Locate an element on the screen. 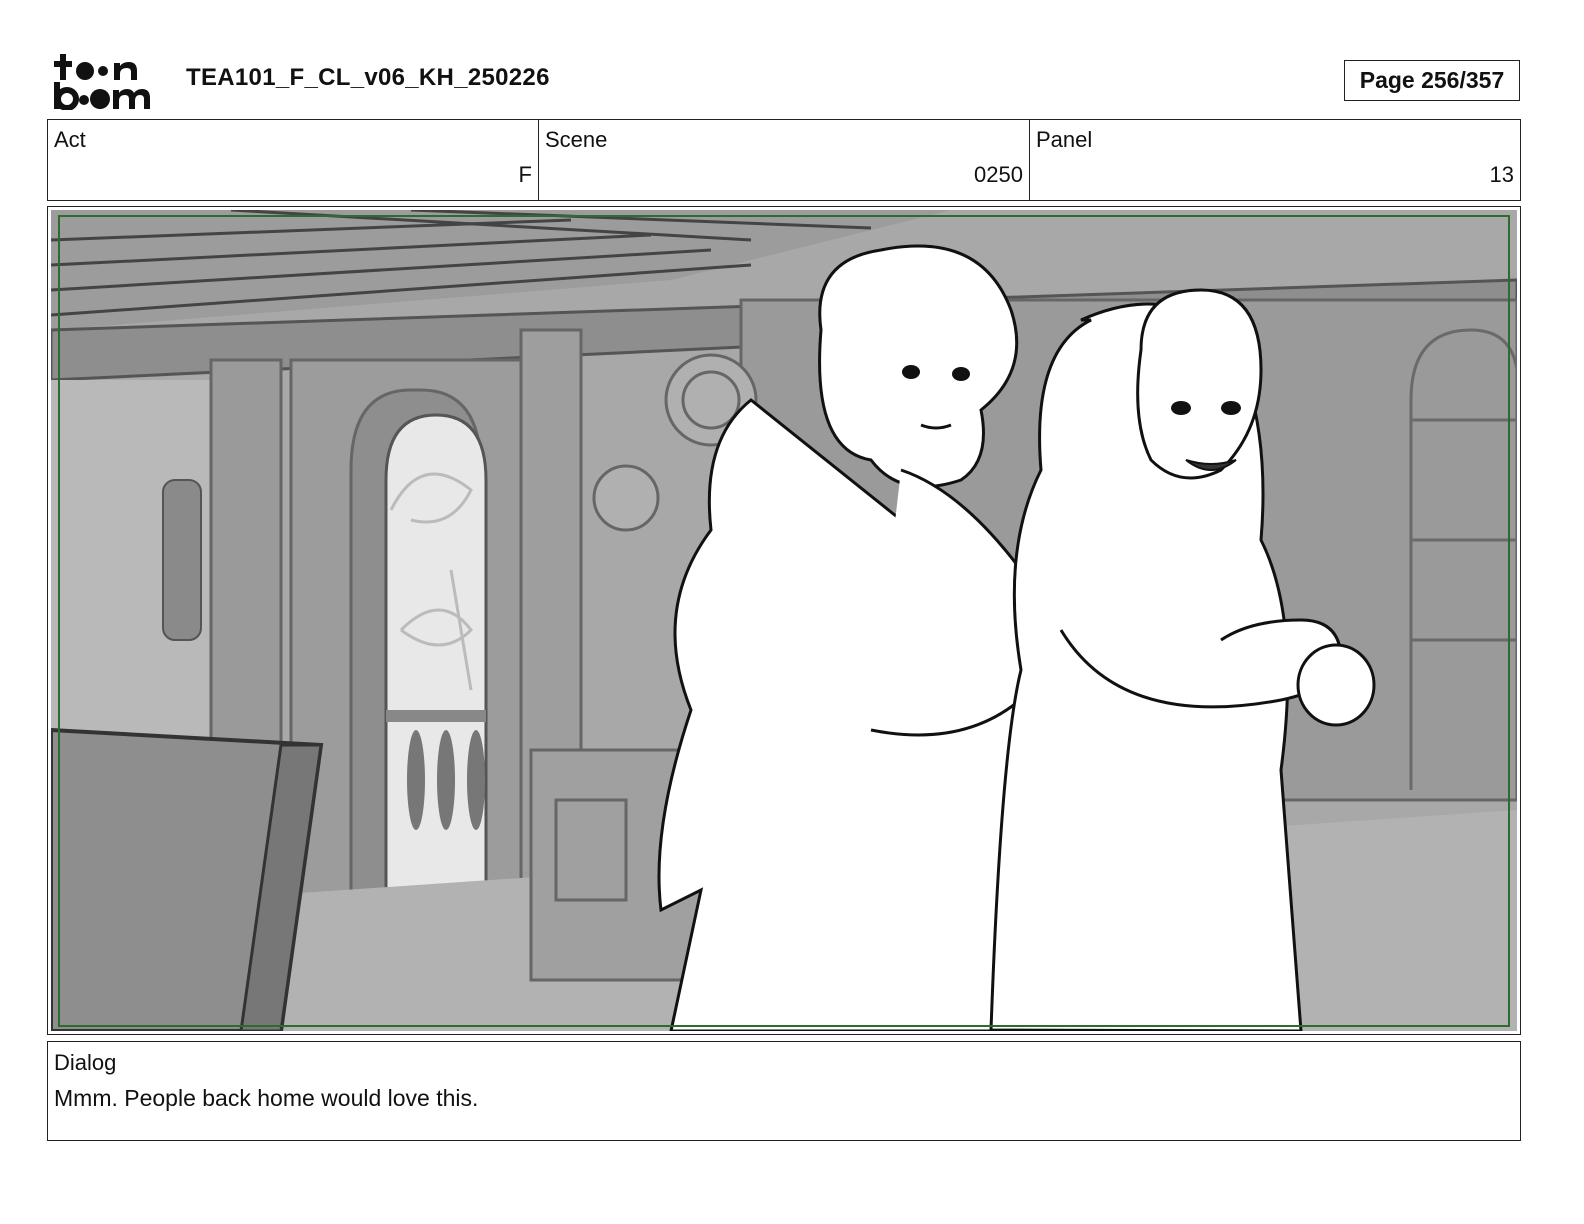 This screenshot has height=1224, width=1584. dialog-label: Dialog is located at coordinates (85, 1062).